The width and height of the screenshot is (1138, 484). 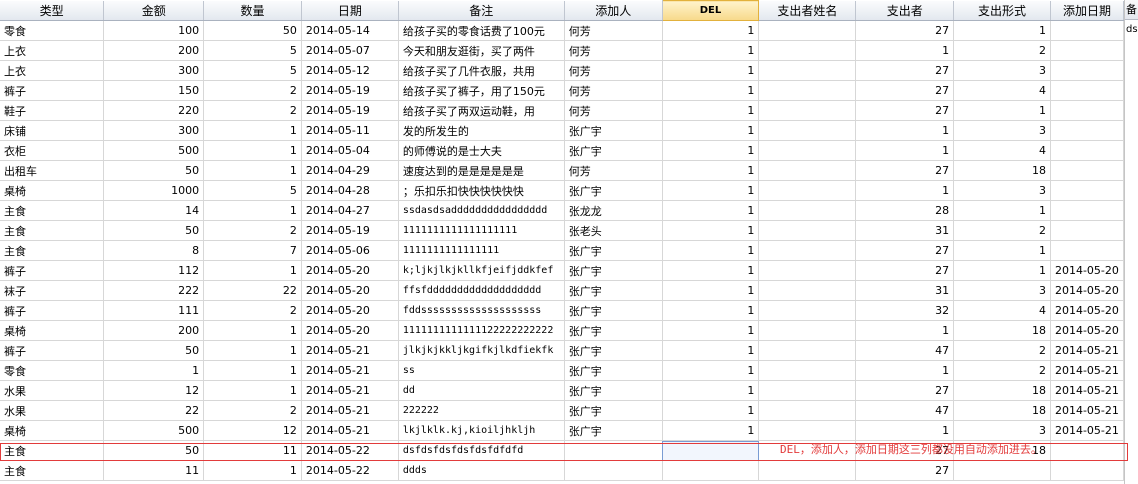 What do you see at coordinates (52, 130) in the screenshot?
I see `cell-type: 床铺` at bounding box center [52, 130].